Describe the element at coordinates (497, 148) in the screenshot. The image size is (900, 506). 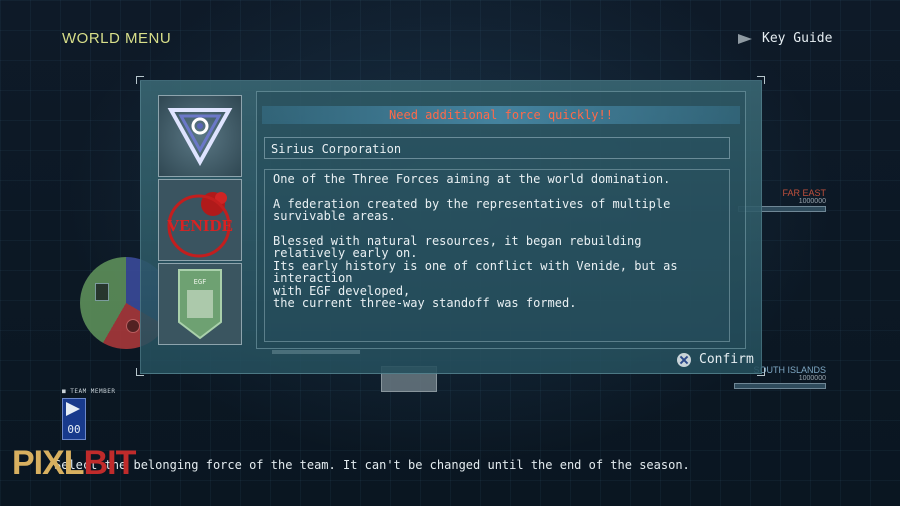
I see `force-name-field: Sirius Corporation` at that location.